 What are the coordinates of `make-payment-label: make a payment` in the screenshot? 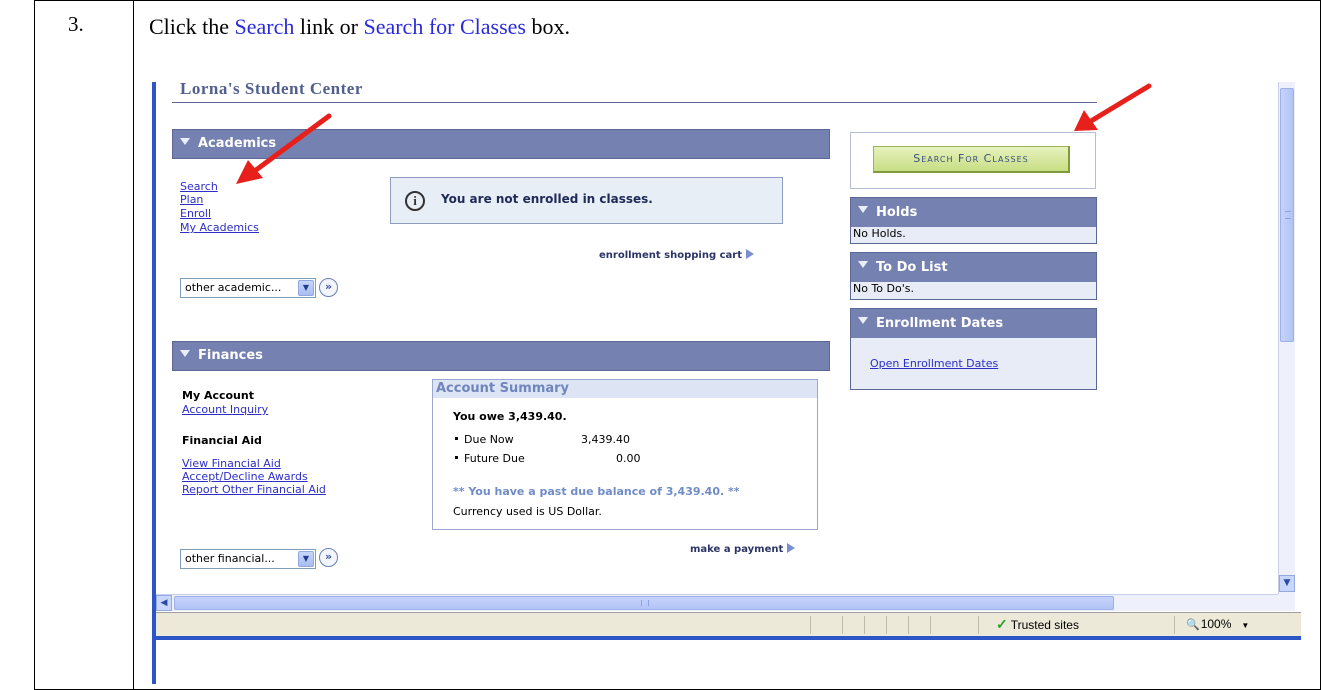 It's located at (737, 549).